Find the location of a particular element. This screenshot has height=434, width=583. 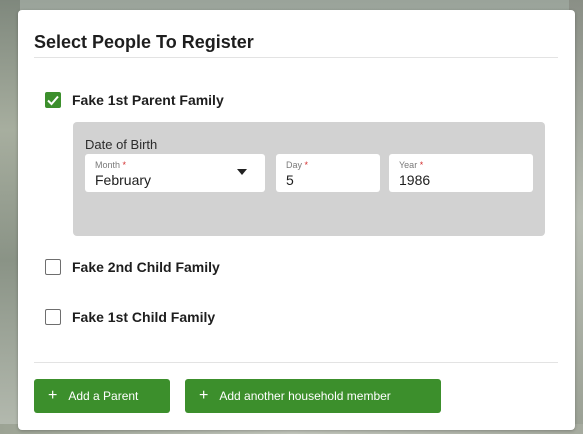

chevron-down-icon is located at coordinates (242, 172).